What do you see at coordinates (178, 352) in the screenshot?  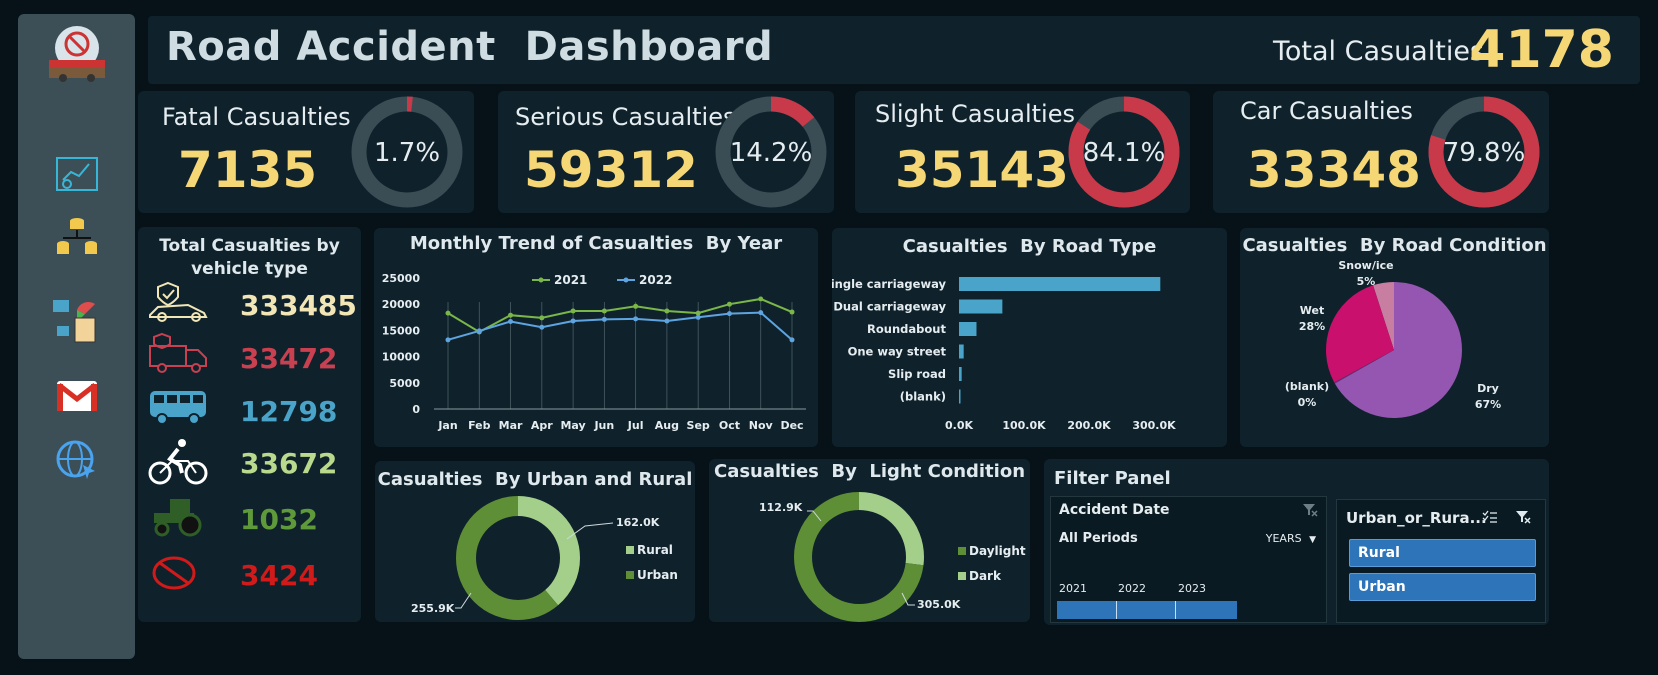 I see `van-icon` at bounding box center [178, 352].